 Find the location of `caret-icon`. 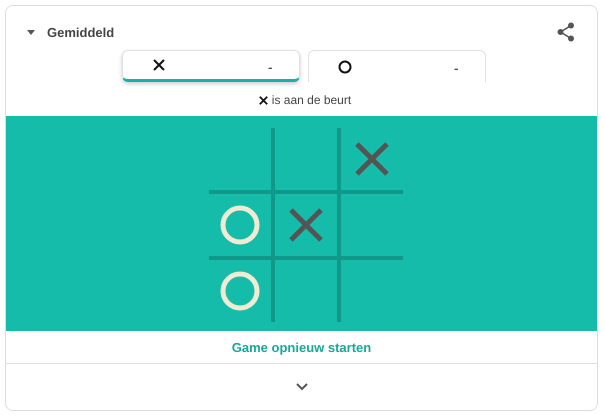

caret-icon is located at coordinates (31, 32).